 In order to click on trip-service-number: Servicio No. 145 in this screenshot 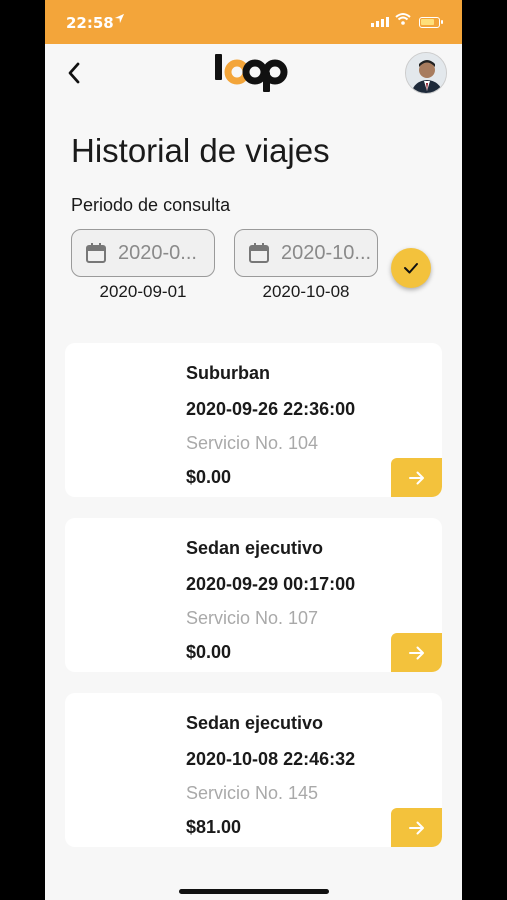, I will do `click(252, 793)`.